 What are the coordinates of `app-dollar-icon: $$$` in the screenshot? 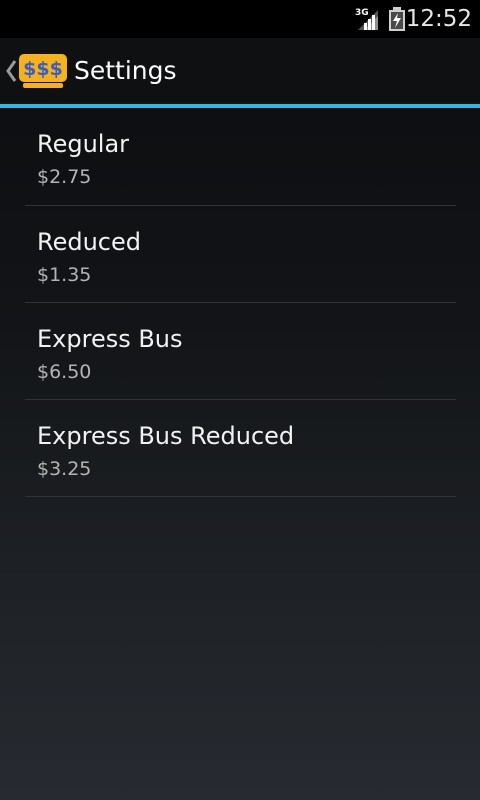 It's located at (43, 71).